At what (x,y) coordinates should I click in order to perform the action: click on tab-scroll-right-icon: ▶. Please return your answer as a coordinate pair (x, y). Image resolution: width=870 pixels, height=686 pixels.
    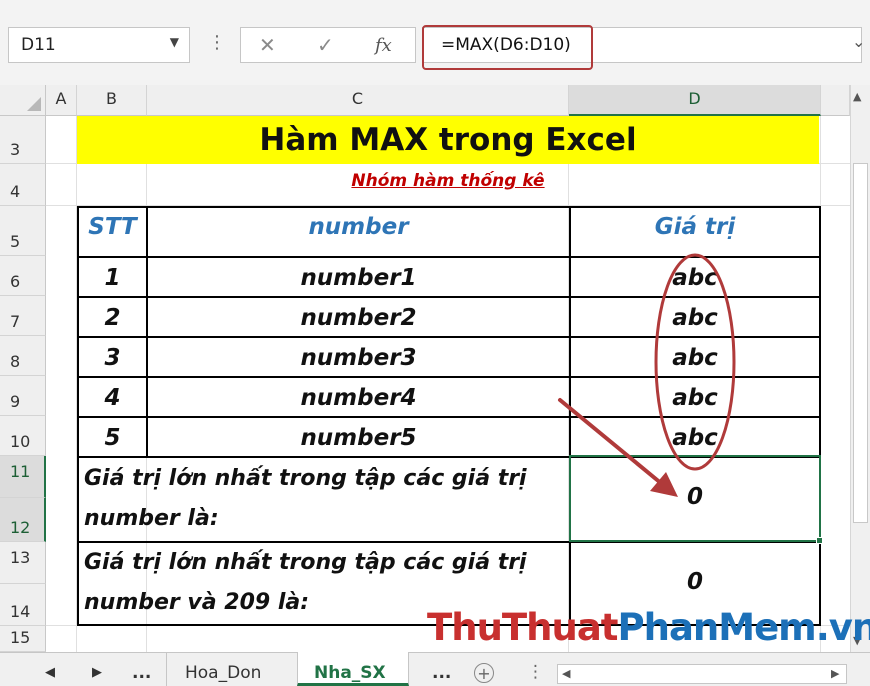
    Looking at the image, I should click on (97, 672).